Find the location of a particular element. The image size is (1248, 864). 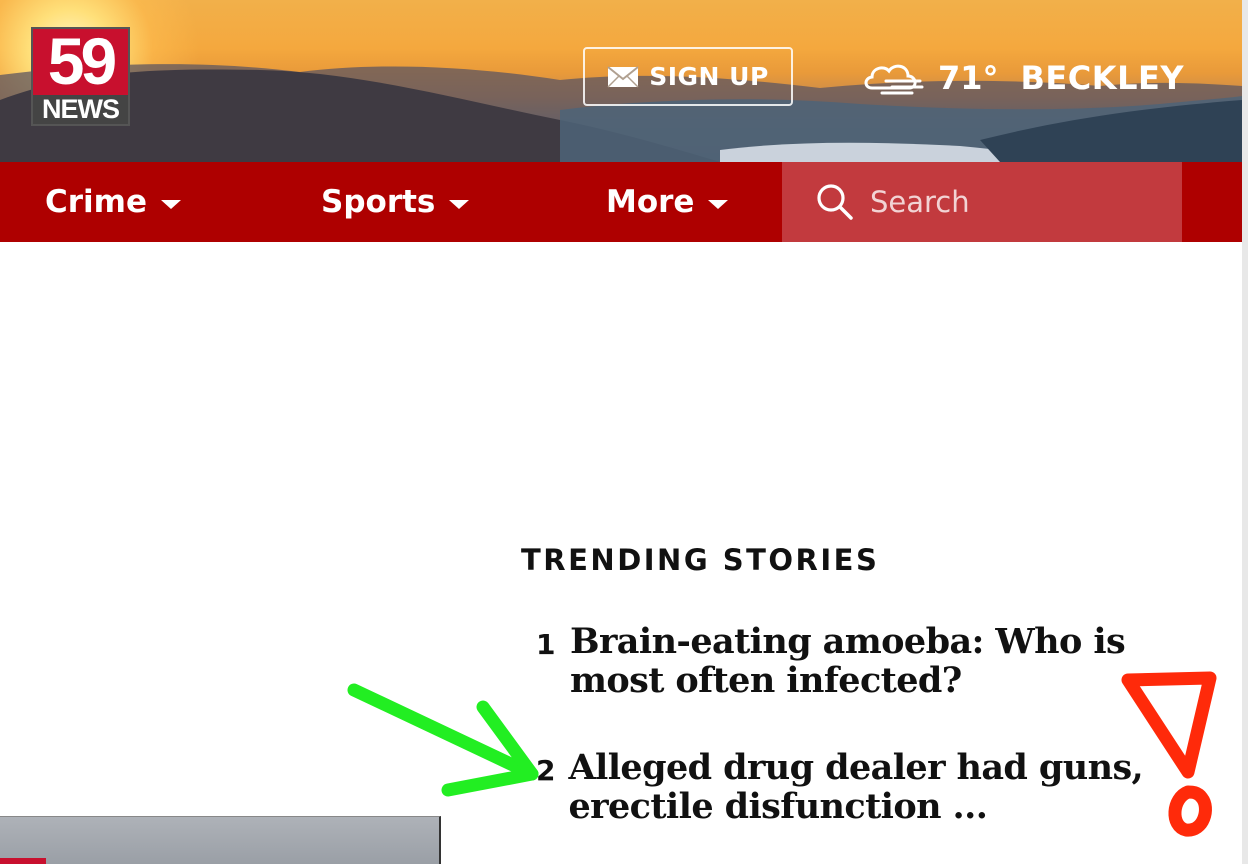

story-thumbnail is located at coordinates (220, 840).